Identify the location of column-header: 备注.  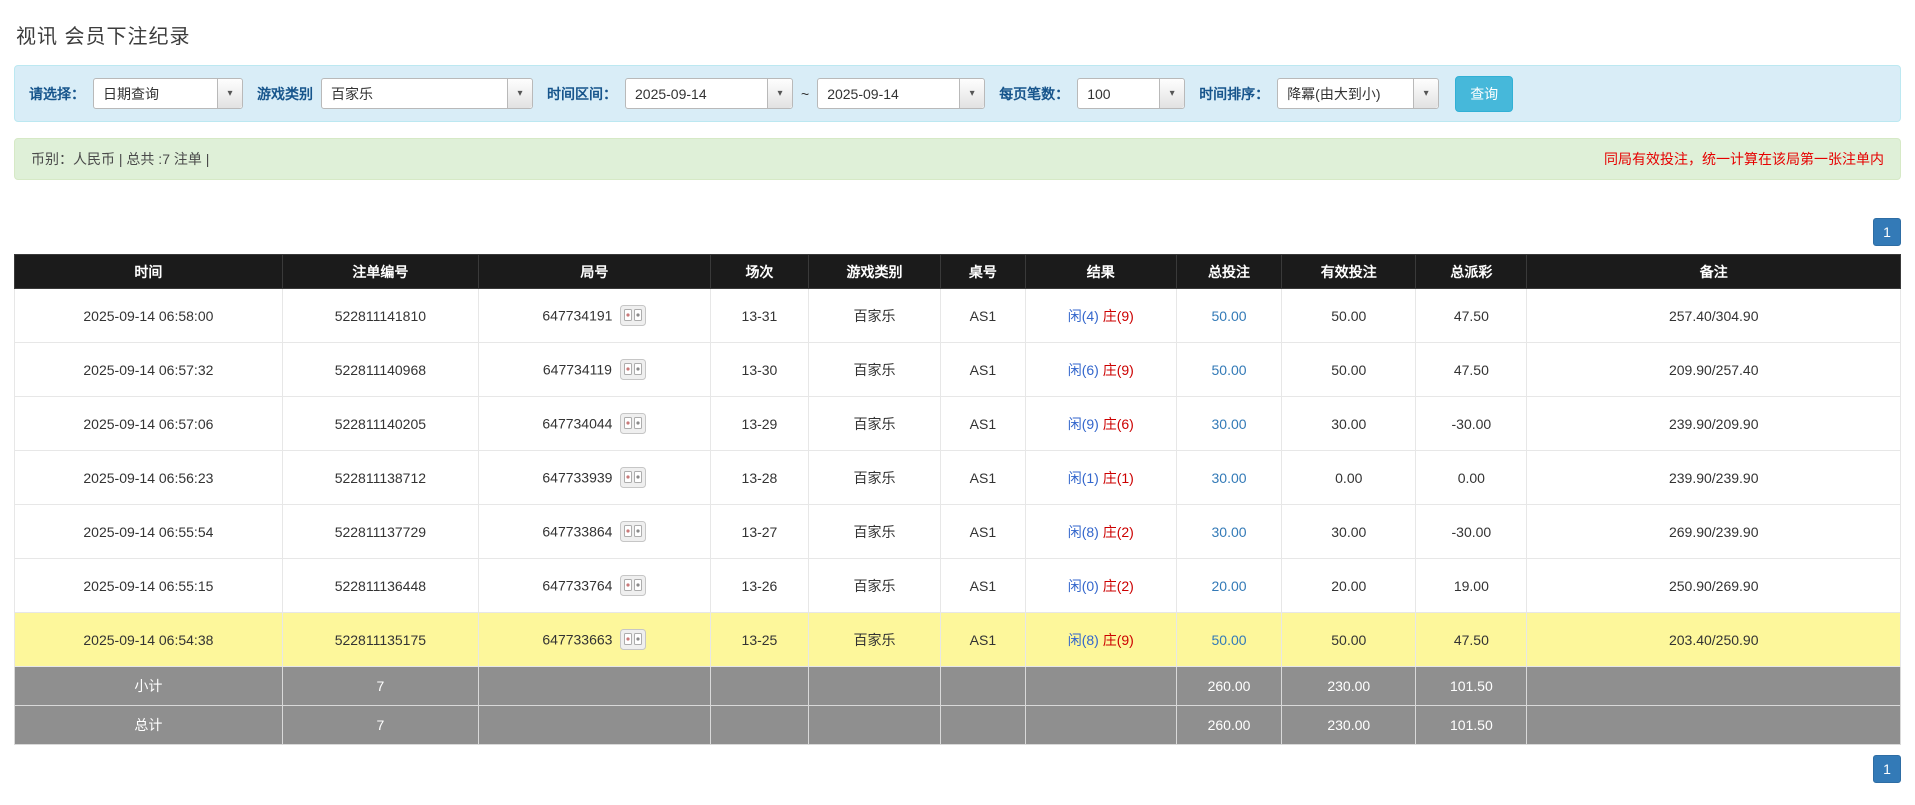
(1713, 271).